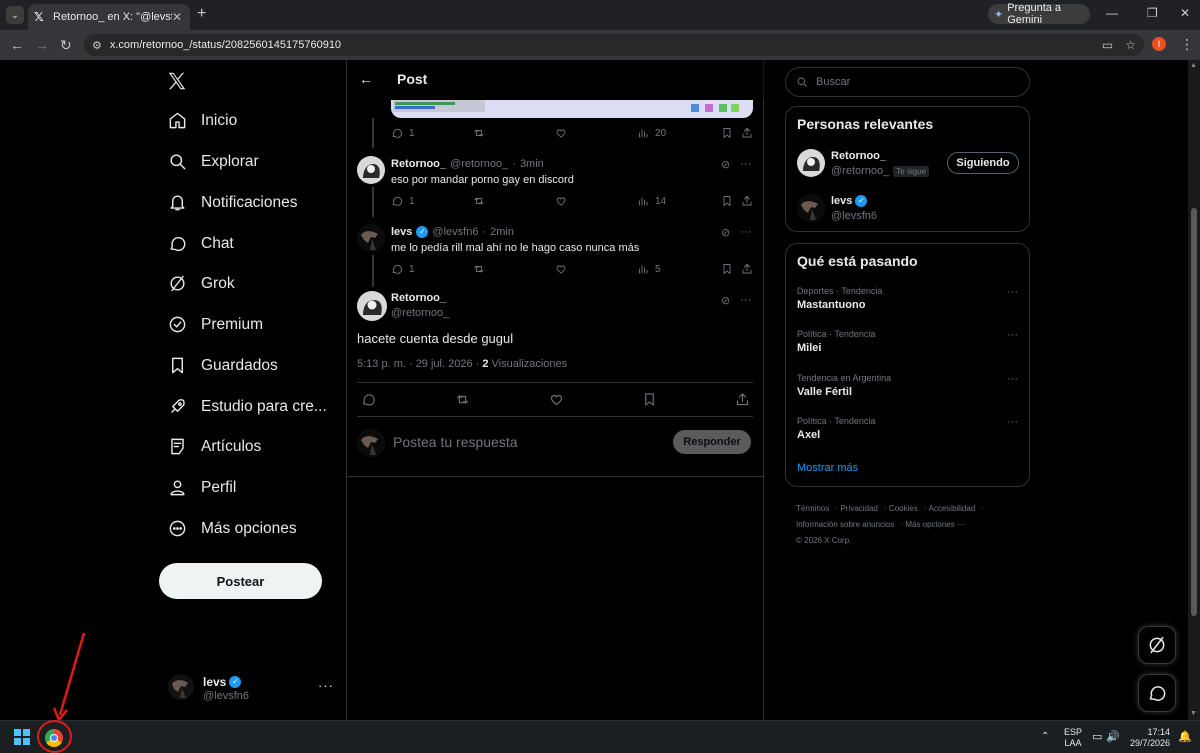 This screenshot has height=753, width=1200. What do you see at coordinates (1157, 693) in the screenshot?
I see `chat-fab-button` at bounding box center [1157, 693].